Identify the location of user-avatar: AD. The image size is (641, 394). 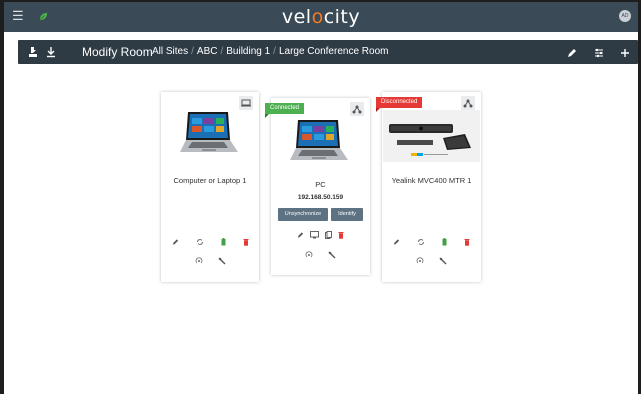
(625, 16).